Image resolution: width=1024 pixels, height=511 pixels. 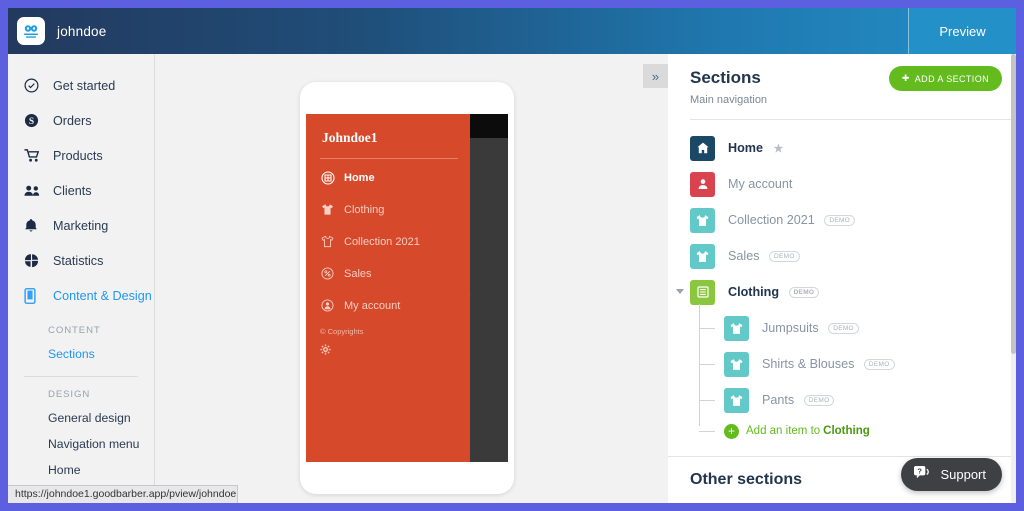 I want to click on add-section-label: ADD A SECTION, so click(x=951, y=78).